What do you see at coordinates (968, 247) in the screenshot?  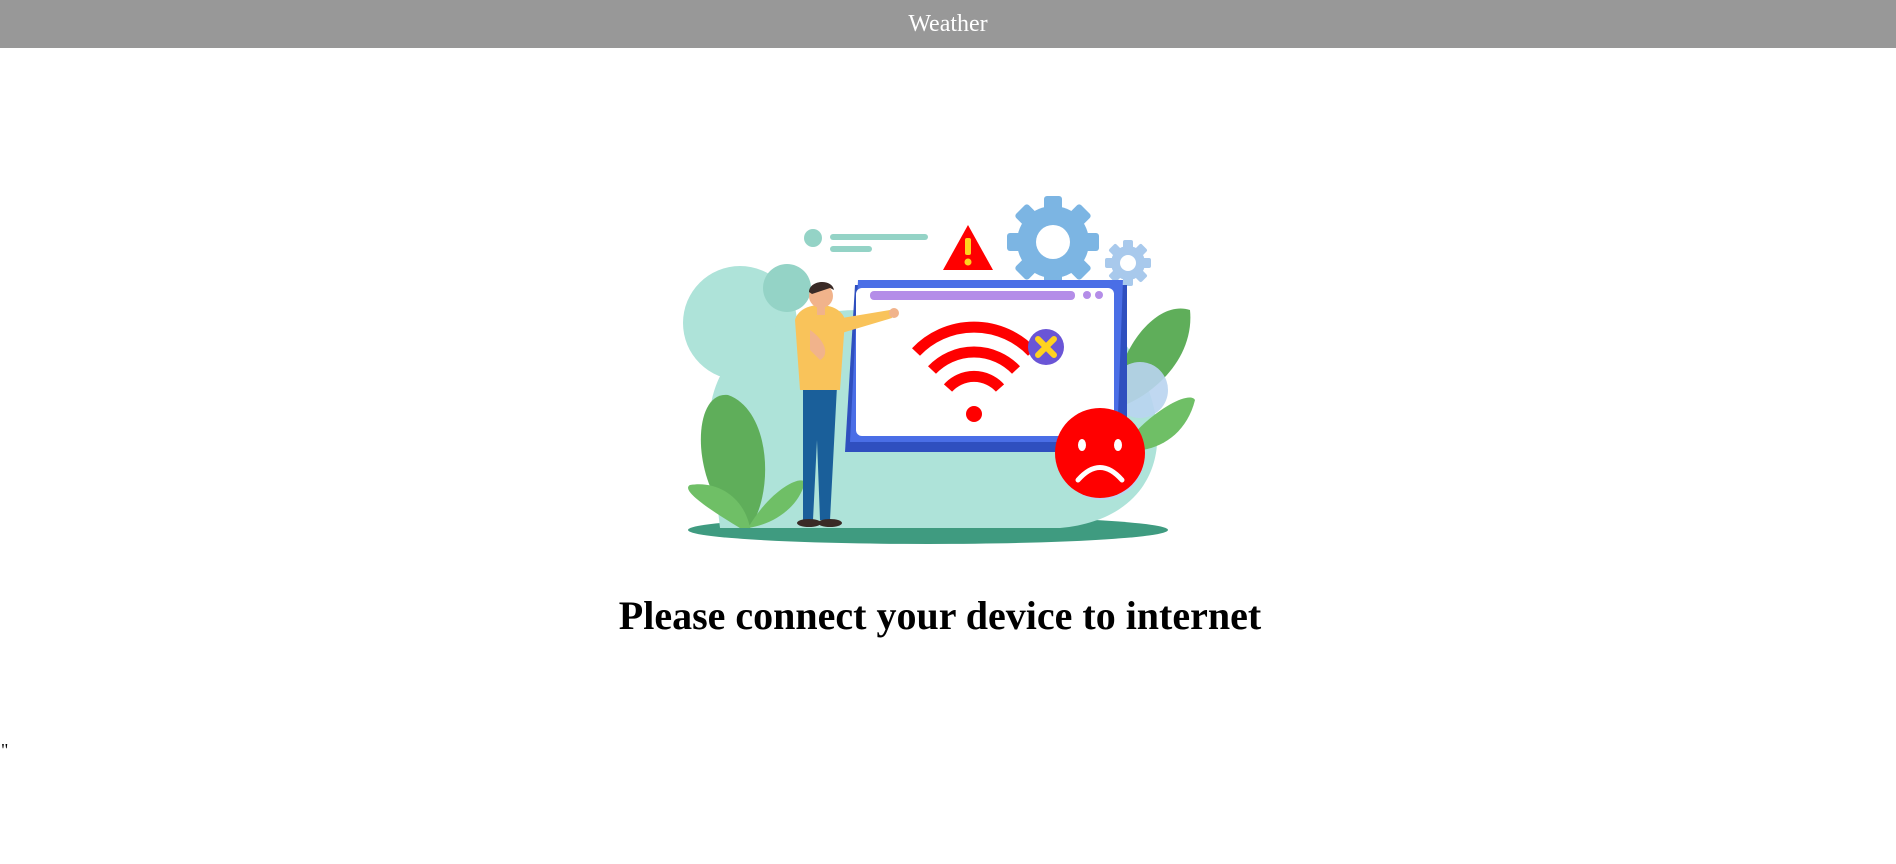 I see `warning-icon` at bounding box center [968, 247].